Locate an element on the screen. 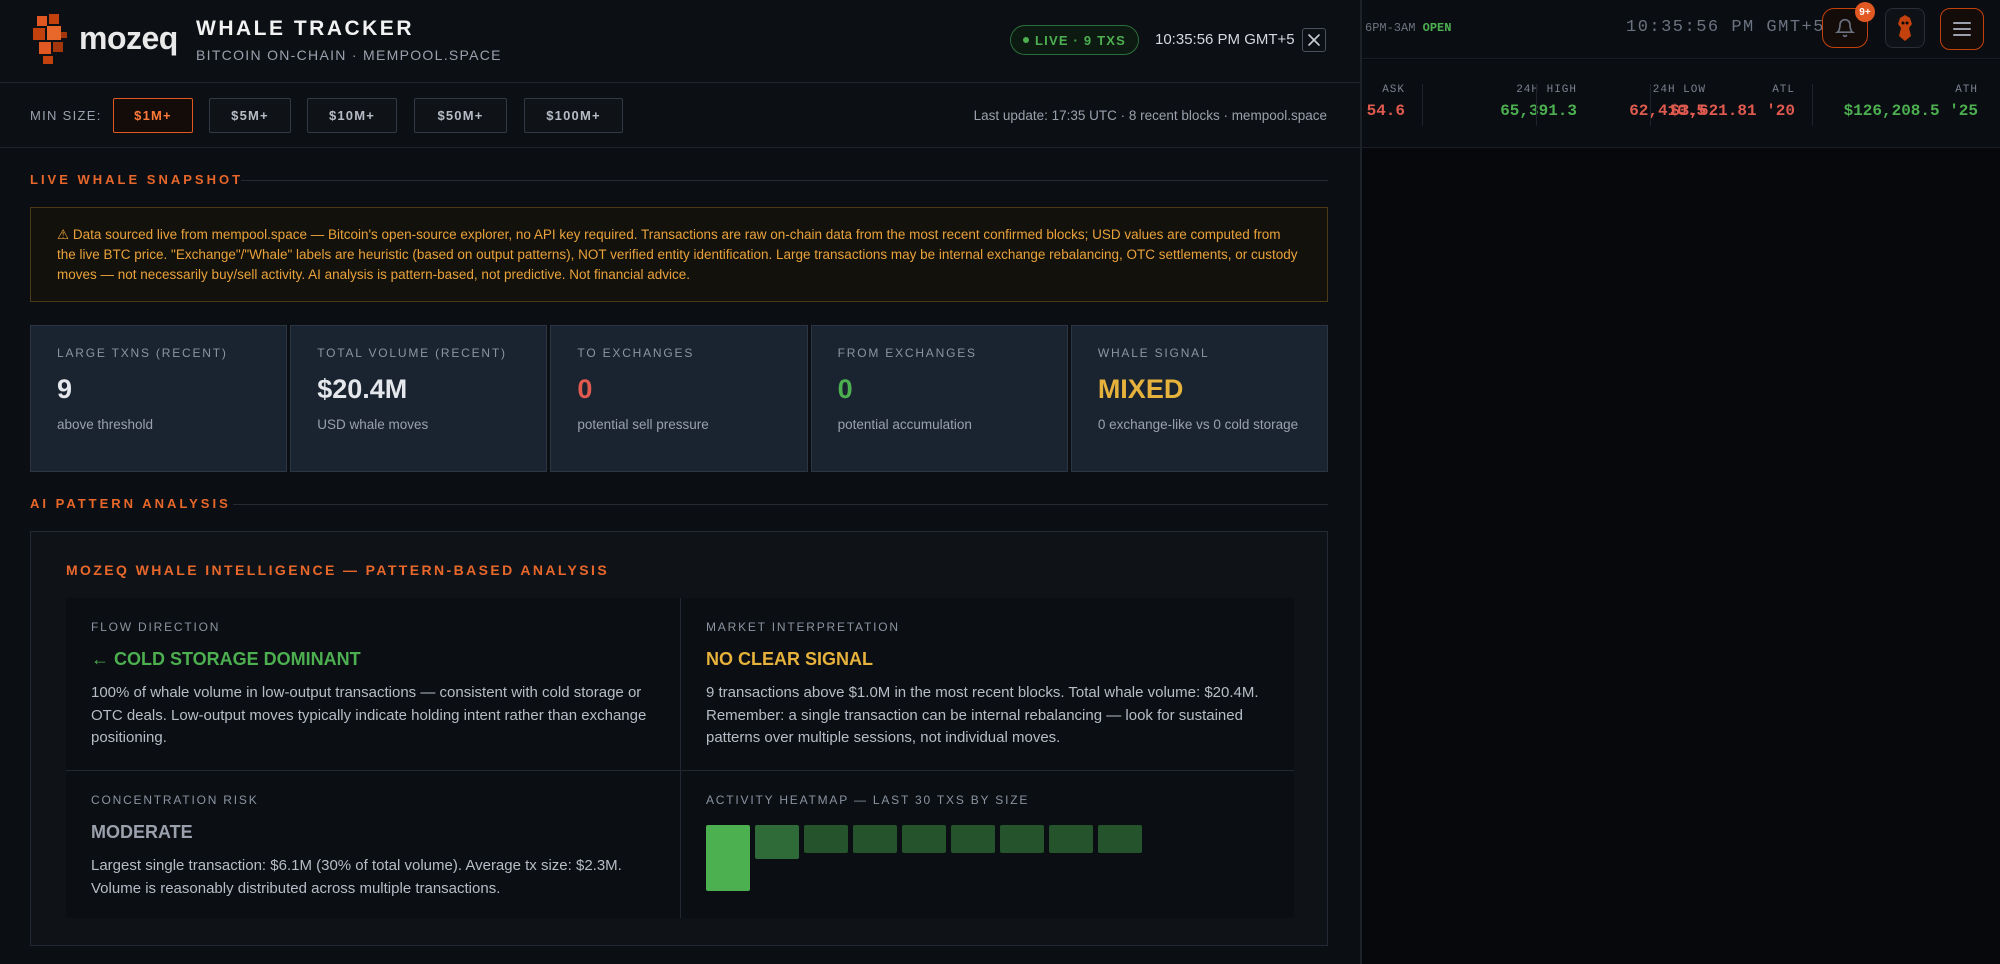 This screenshot has width=2000, height=964. ticker-24h-high: 24H HIGH 65,391.3 is located at coordinates (1508, 102).